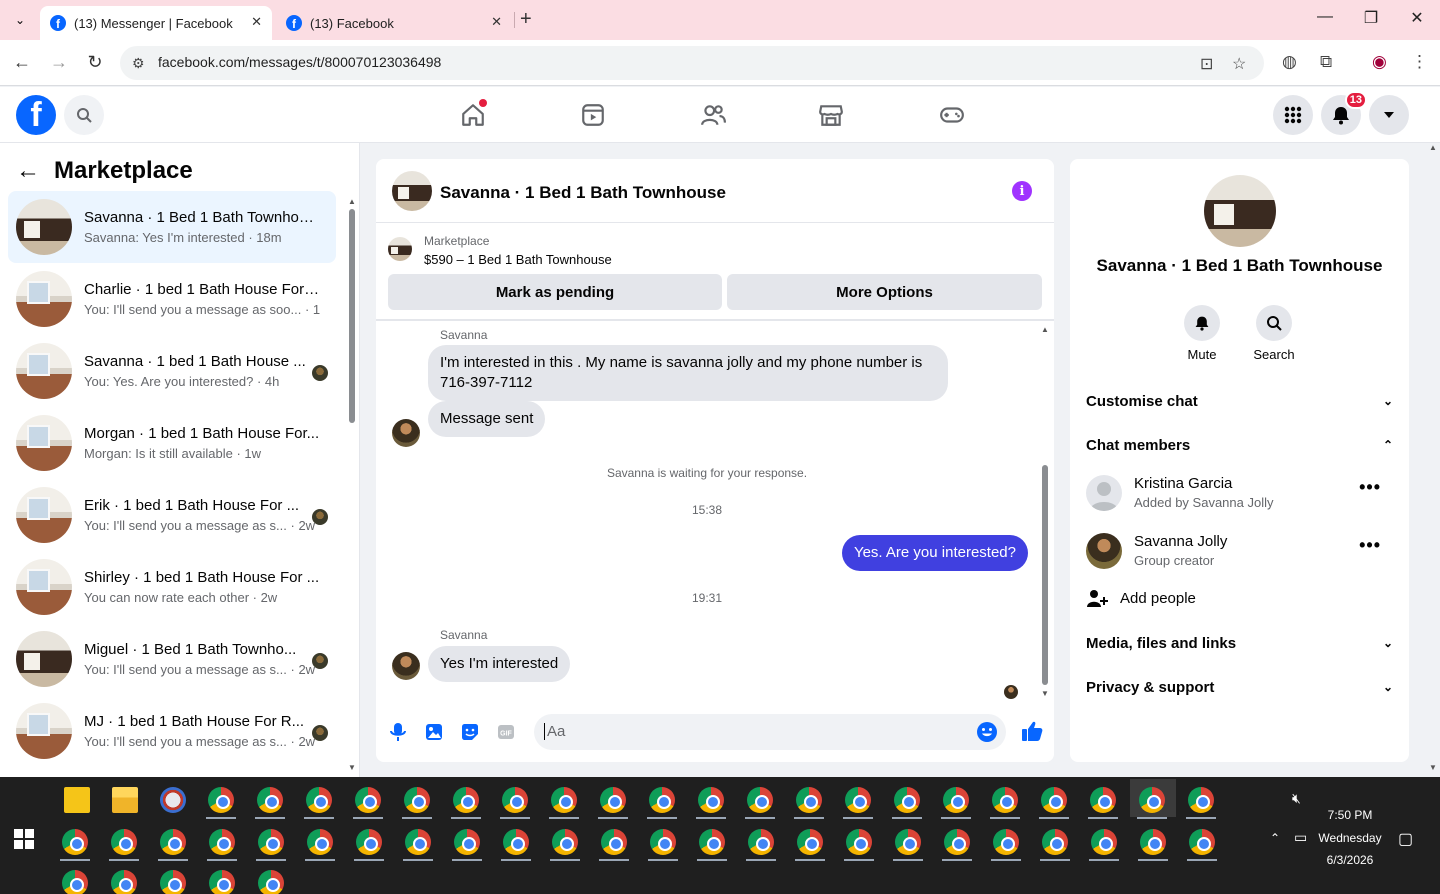  Describe the element at coordinates (496, 22) in the screenshot. I see `tab-close-icon: ✕` at that location.